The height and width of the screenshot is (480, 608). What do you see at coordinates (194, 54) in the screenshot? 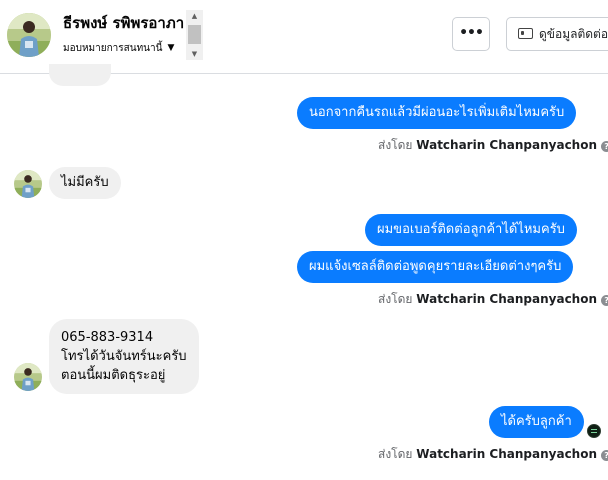
I see `scroll-down-arrow-icon: ▼` at bounding box center [194, 54].